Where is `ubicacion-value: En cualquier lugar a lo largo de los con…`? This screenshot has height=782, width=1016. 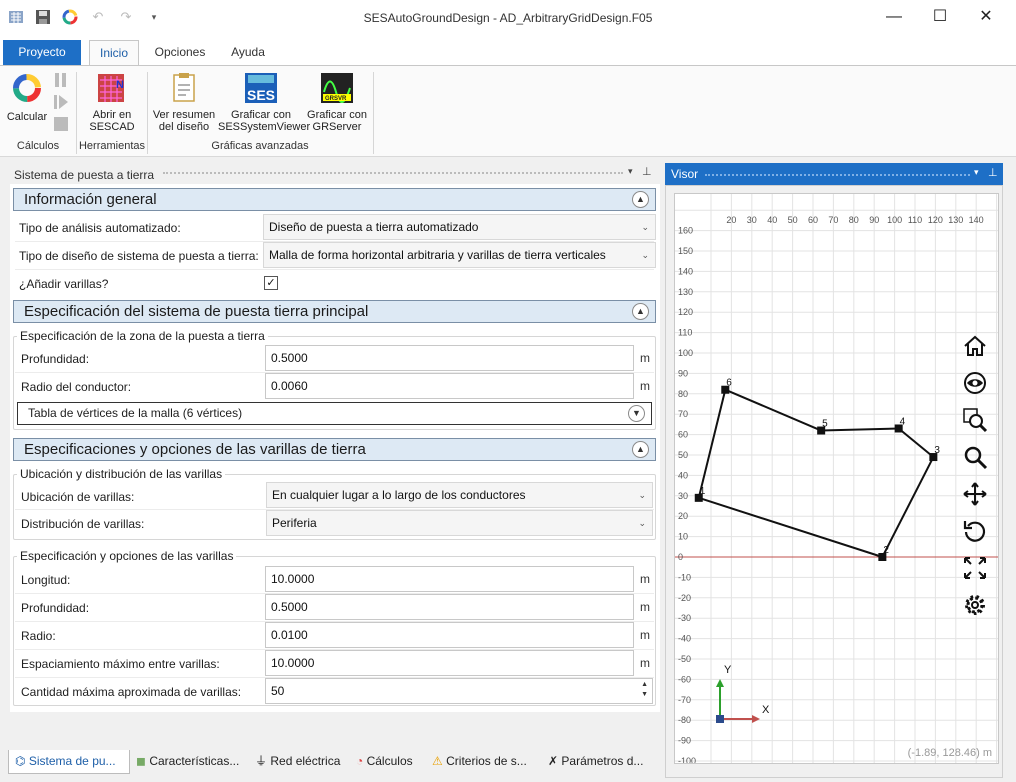 ubicacion-value: En cualquier lugar a lo largo de los con… is located at coordinates (399, 495).